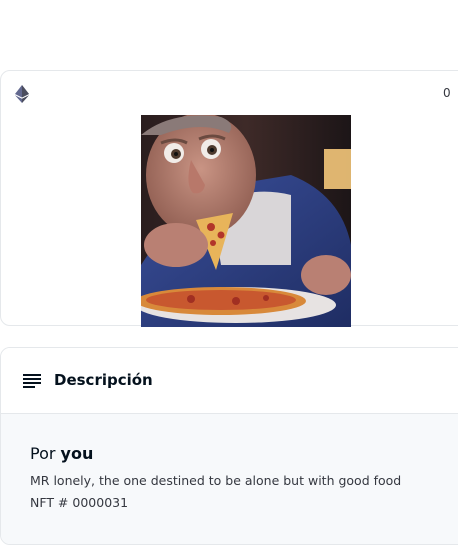  I want to click on favorites-count: 0, so click(447, 93).